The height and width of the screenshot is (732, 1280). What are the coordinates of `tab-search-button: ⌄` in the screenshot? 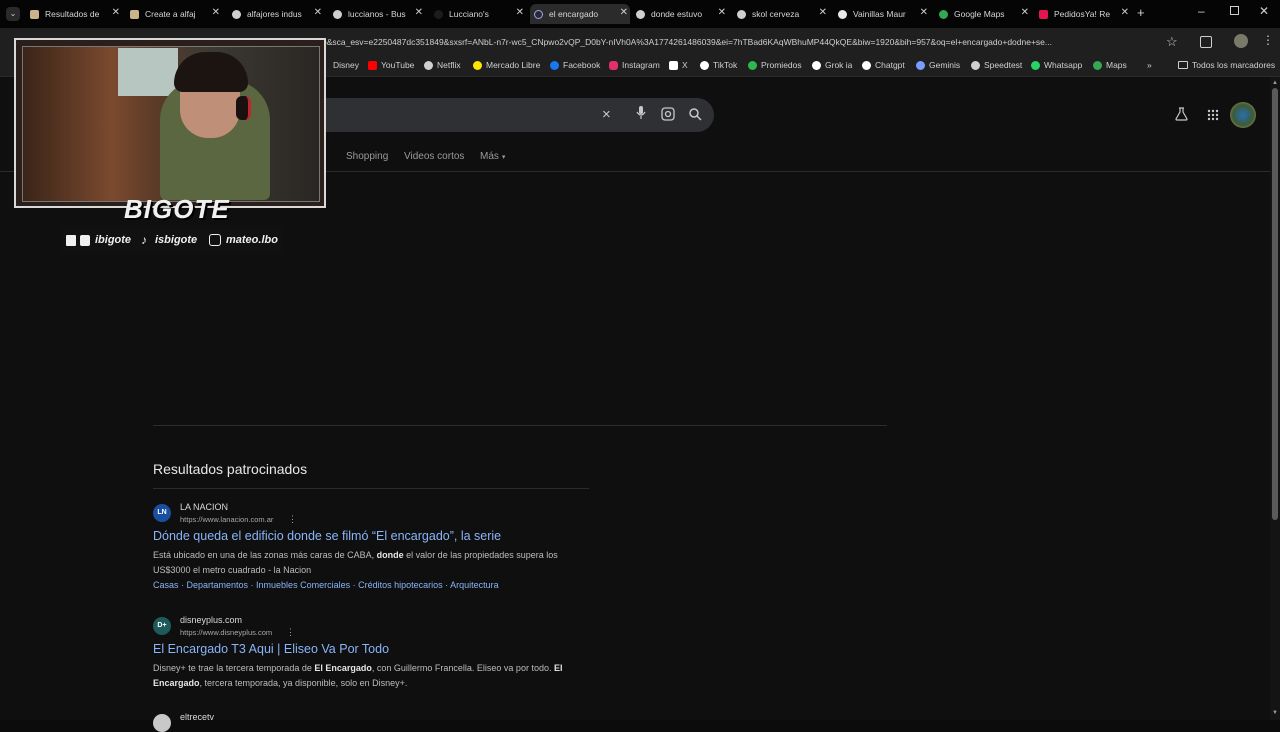 It's located at (13, 14).